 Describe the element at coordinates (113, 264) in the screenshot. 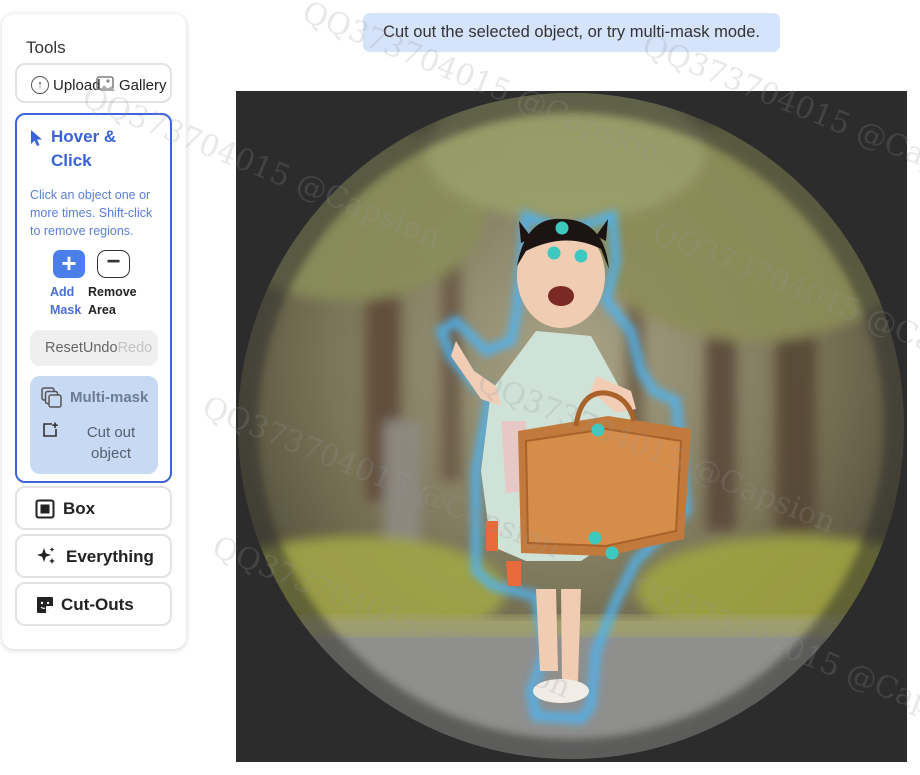

I see `remove-area-button: −` at that location.